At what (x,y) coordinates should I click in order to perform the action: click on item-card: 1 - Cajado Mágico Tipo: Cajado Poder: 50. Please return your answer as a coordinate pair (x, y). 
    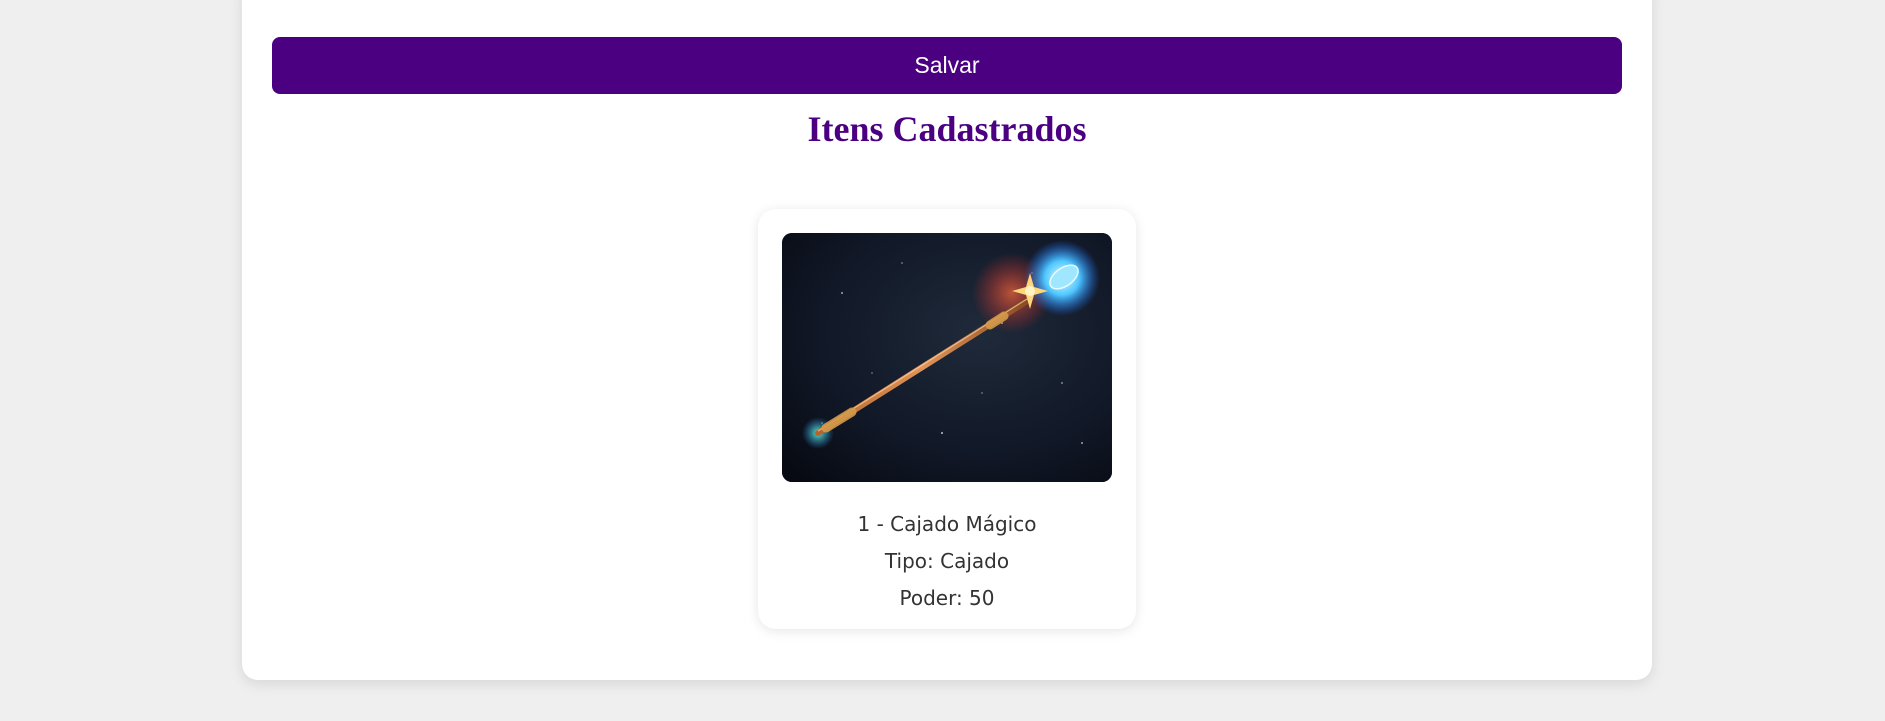
    Looking at the image, I should click on (947, 419).